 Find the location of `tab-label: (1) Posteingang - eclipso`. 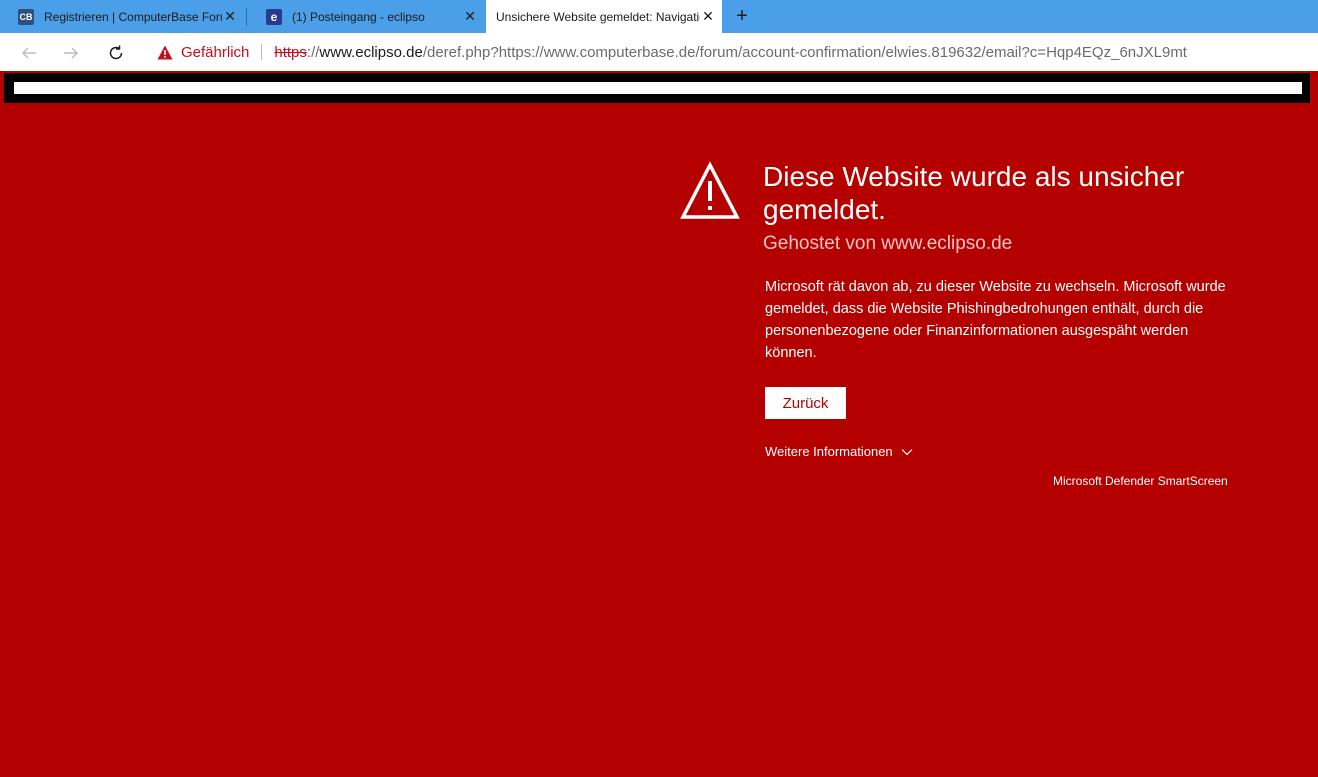

tab-label: (1) Posteingang - eclipso is located at coordinates (358, 16).